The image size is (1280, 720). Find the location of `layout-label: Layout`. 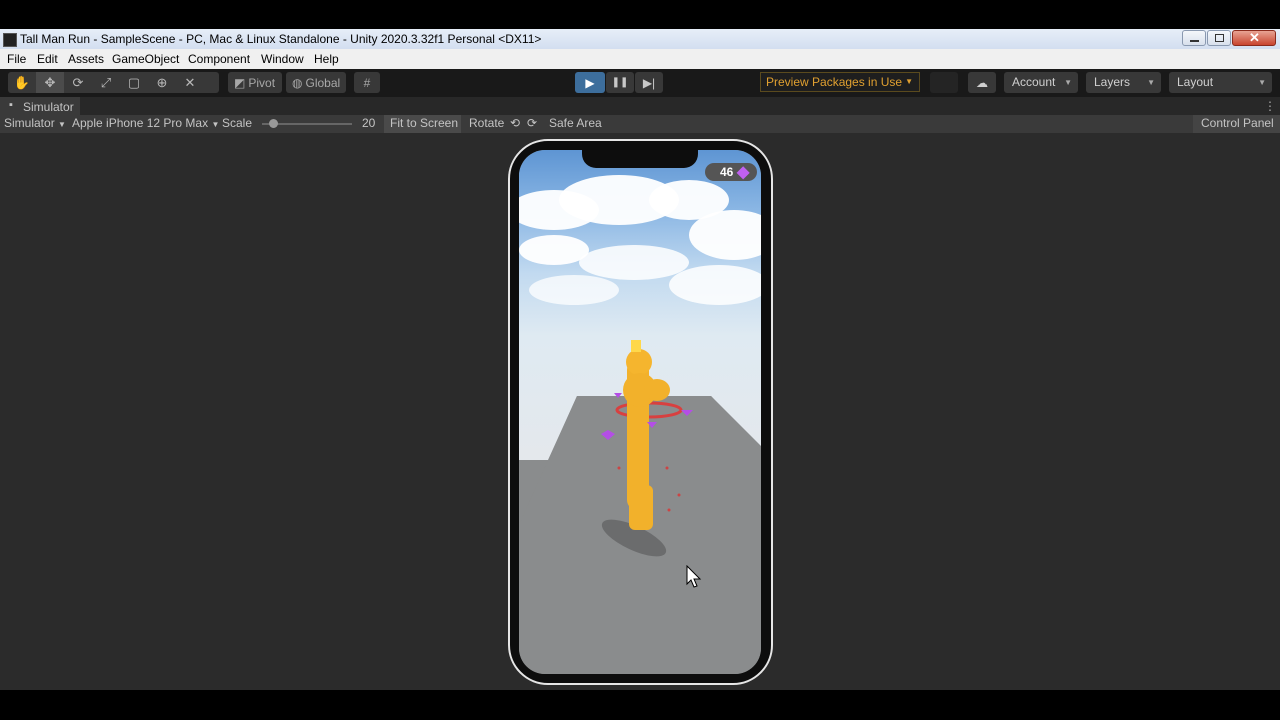

layout-label: Layout is located at coordinates (1195, 82).